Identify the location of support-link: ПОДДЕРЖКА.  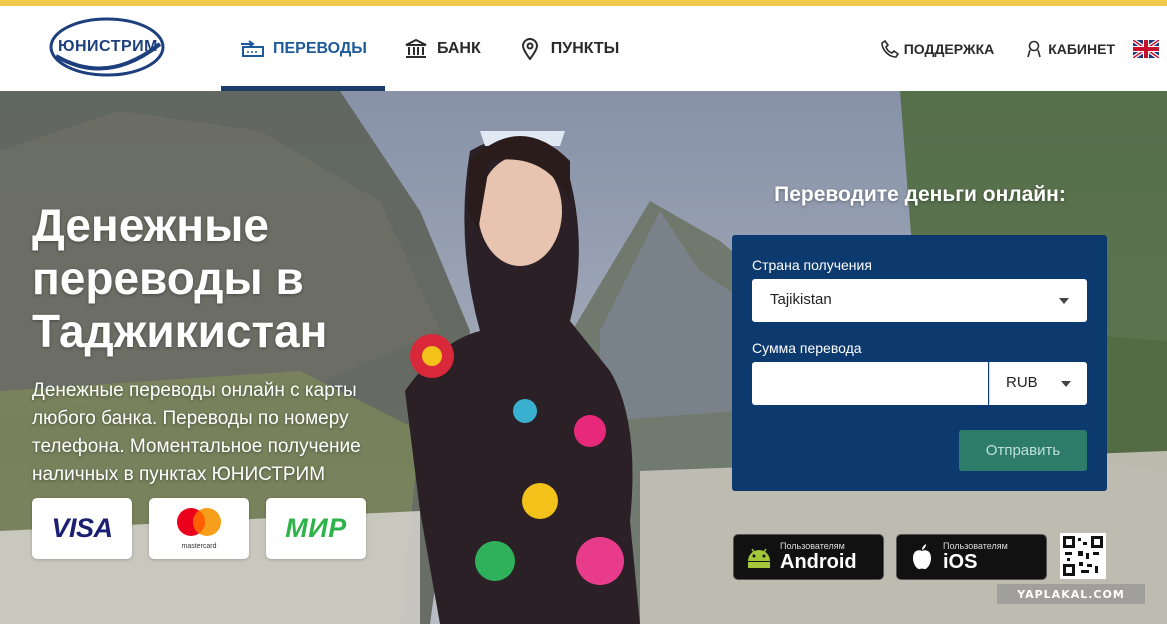
(937, 49).